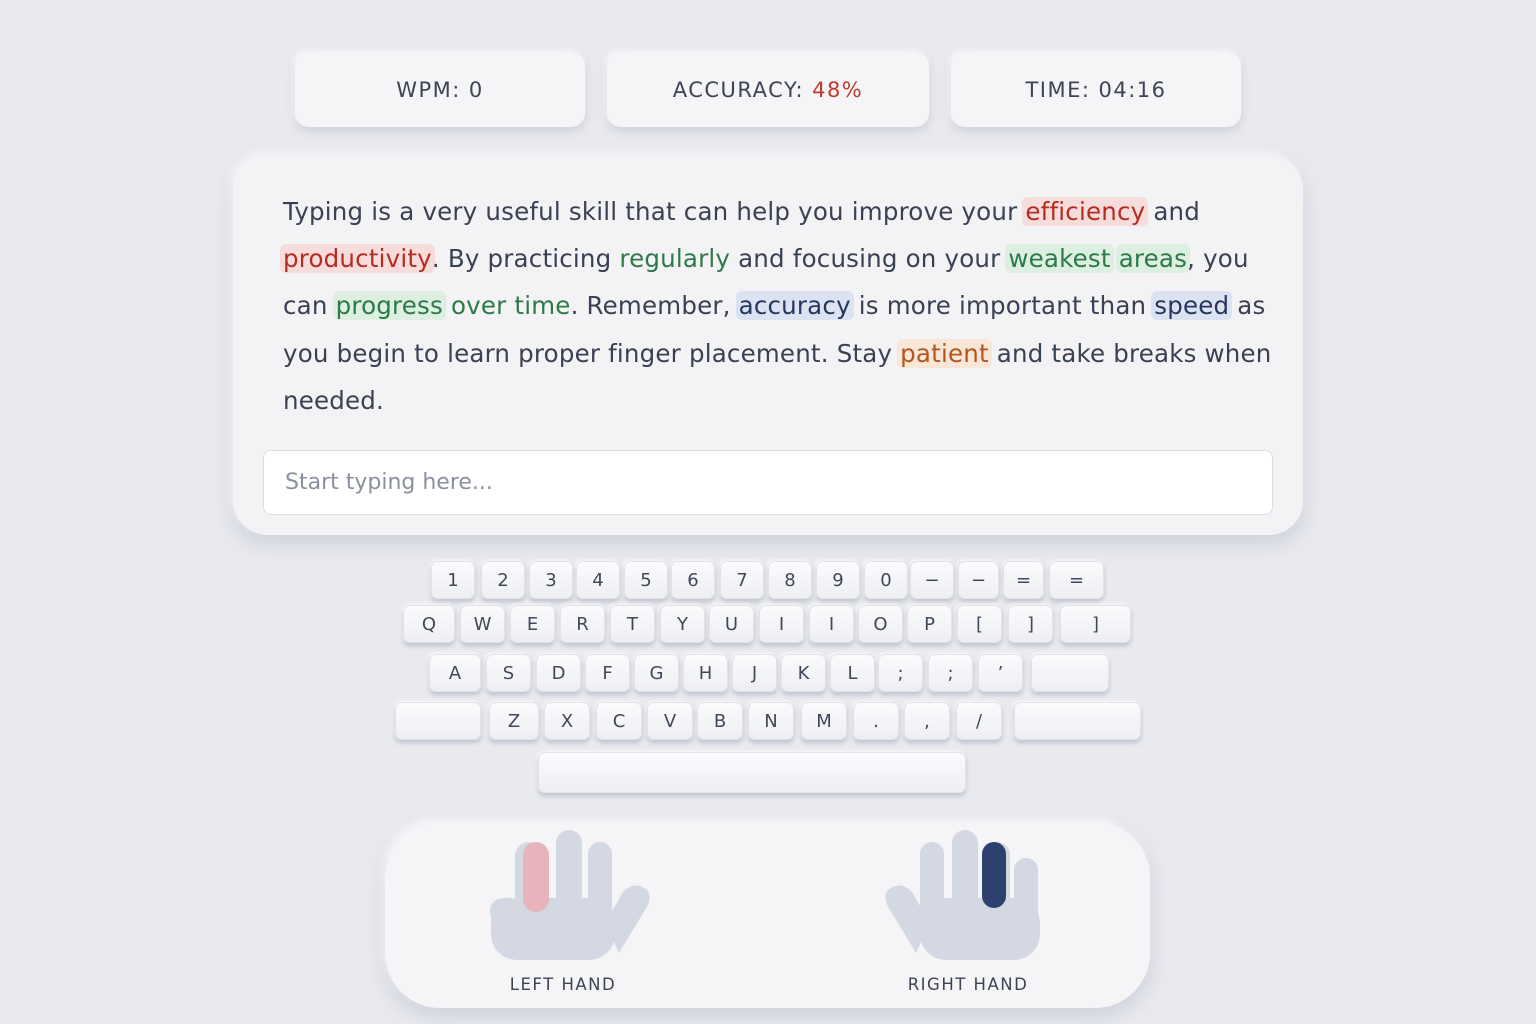 This screenshot has width=1536, height=1024. I want to click on passage-segment: and, so click(1173, 211).